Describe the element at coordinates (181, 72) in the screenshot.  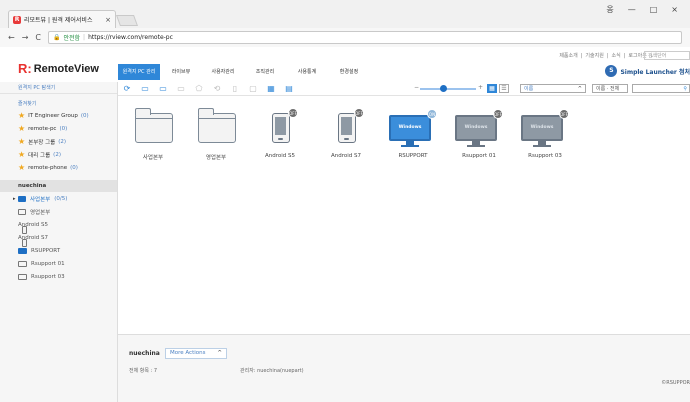
I see `tab-liveview: 라이브뷰` at that location.